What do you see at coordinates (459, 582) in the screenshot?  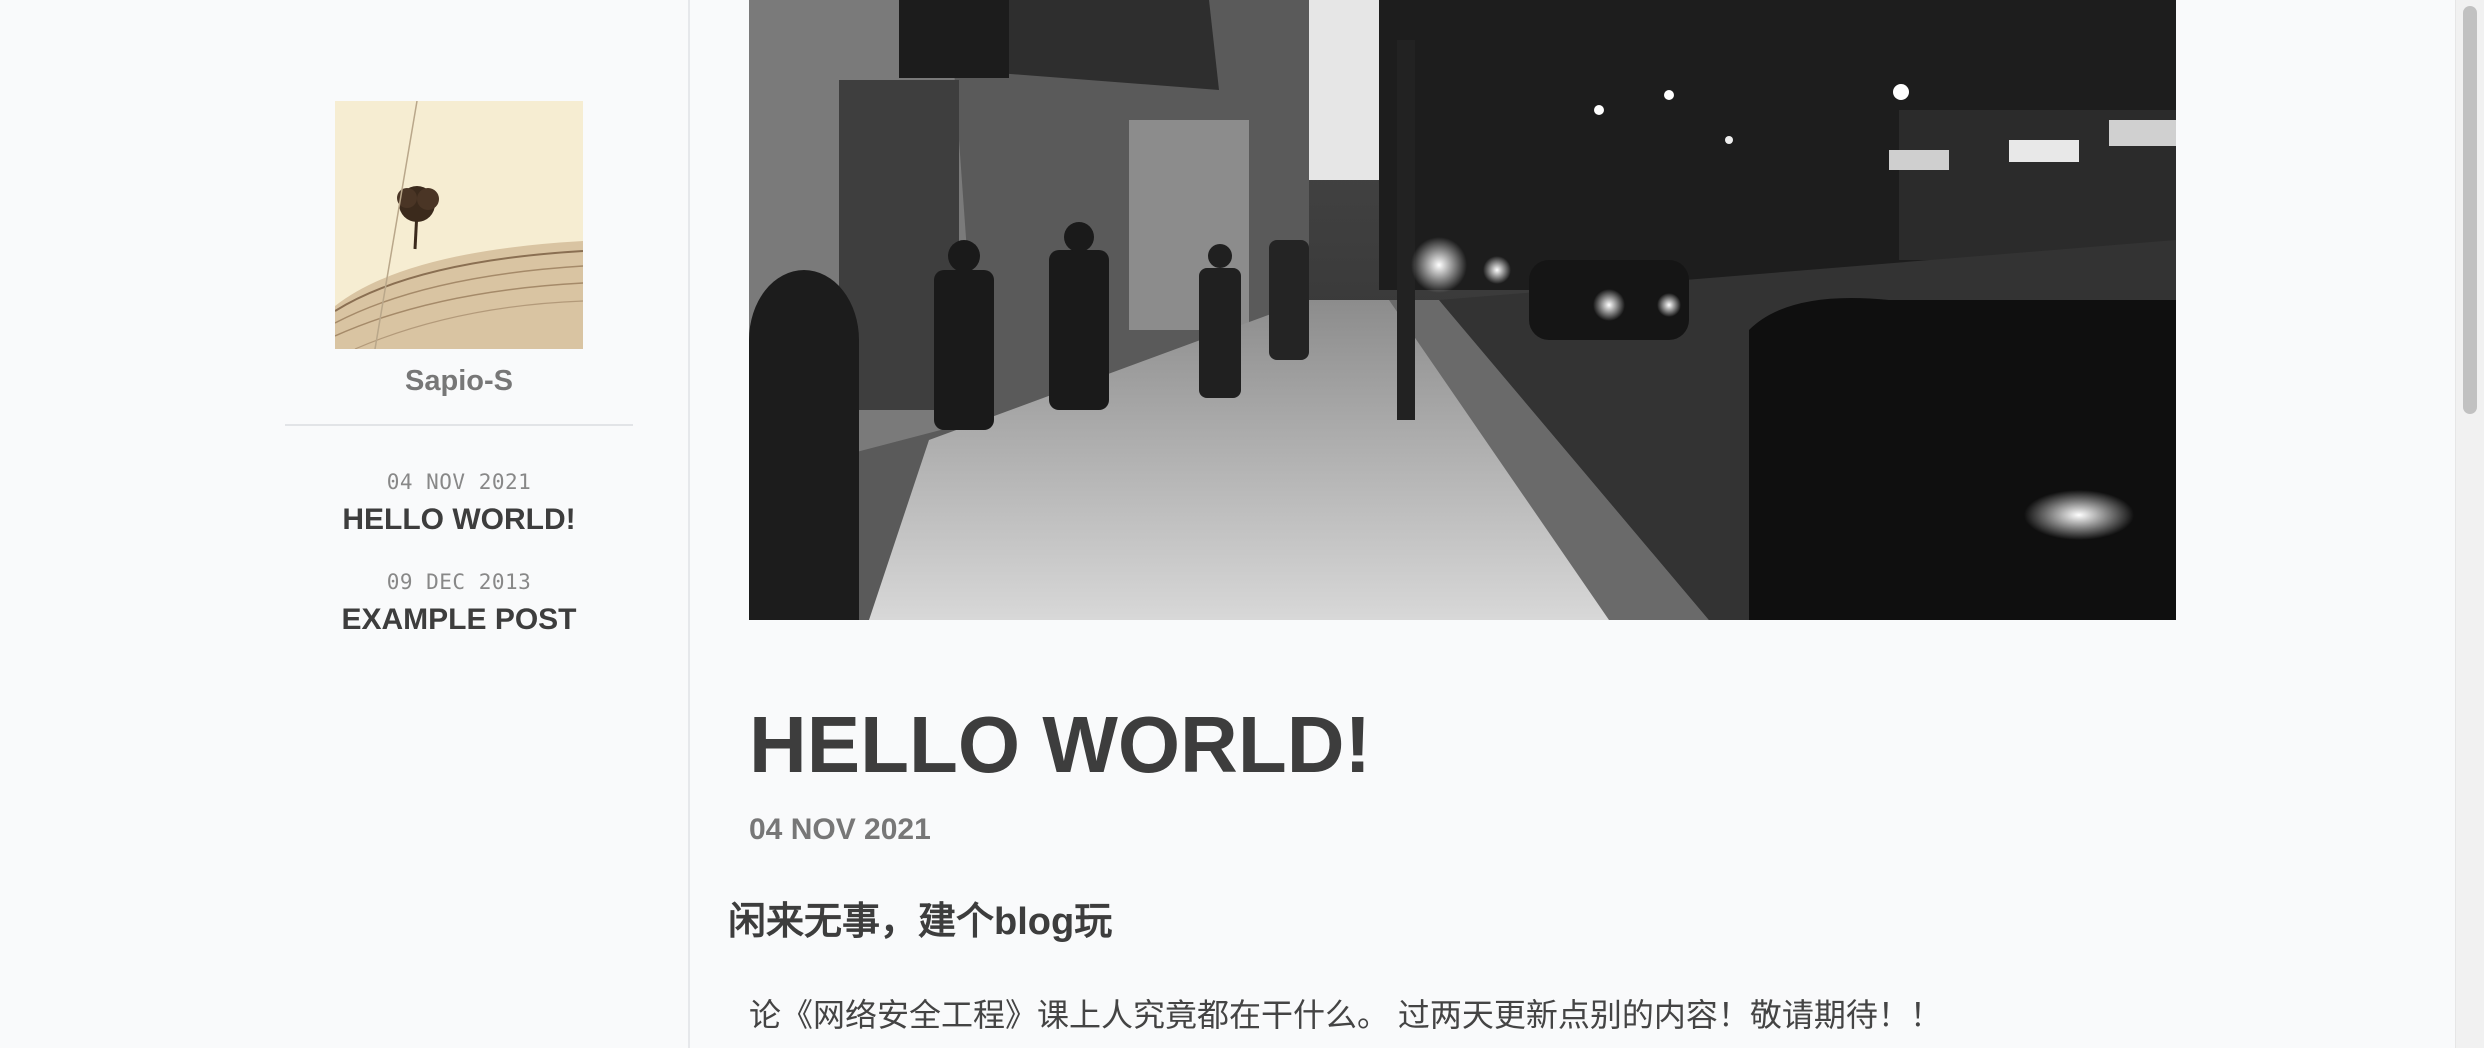 I see `post-date: 09 DEC 2013` at bounding box center [459, 582].